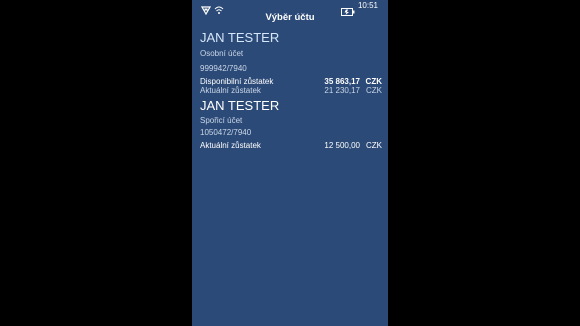 Image resolution: width=580 pixels, height=326 pixels. I want to click on network-icon, so click(206, 9).